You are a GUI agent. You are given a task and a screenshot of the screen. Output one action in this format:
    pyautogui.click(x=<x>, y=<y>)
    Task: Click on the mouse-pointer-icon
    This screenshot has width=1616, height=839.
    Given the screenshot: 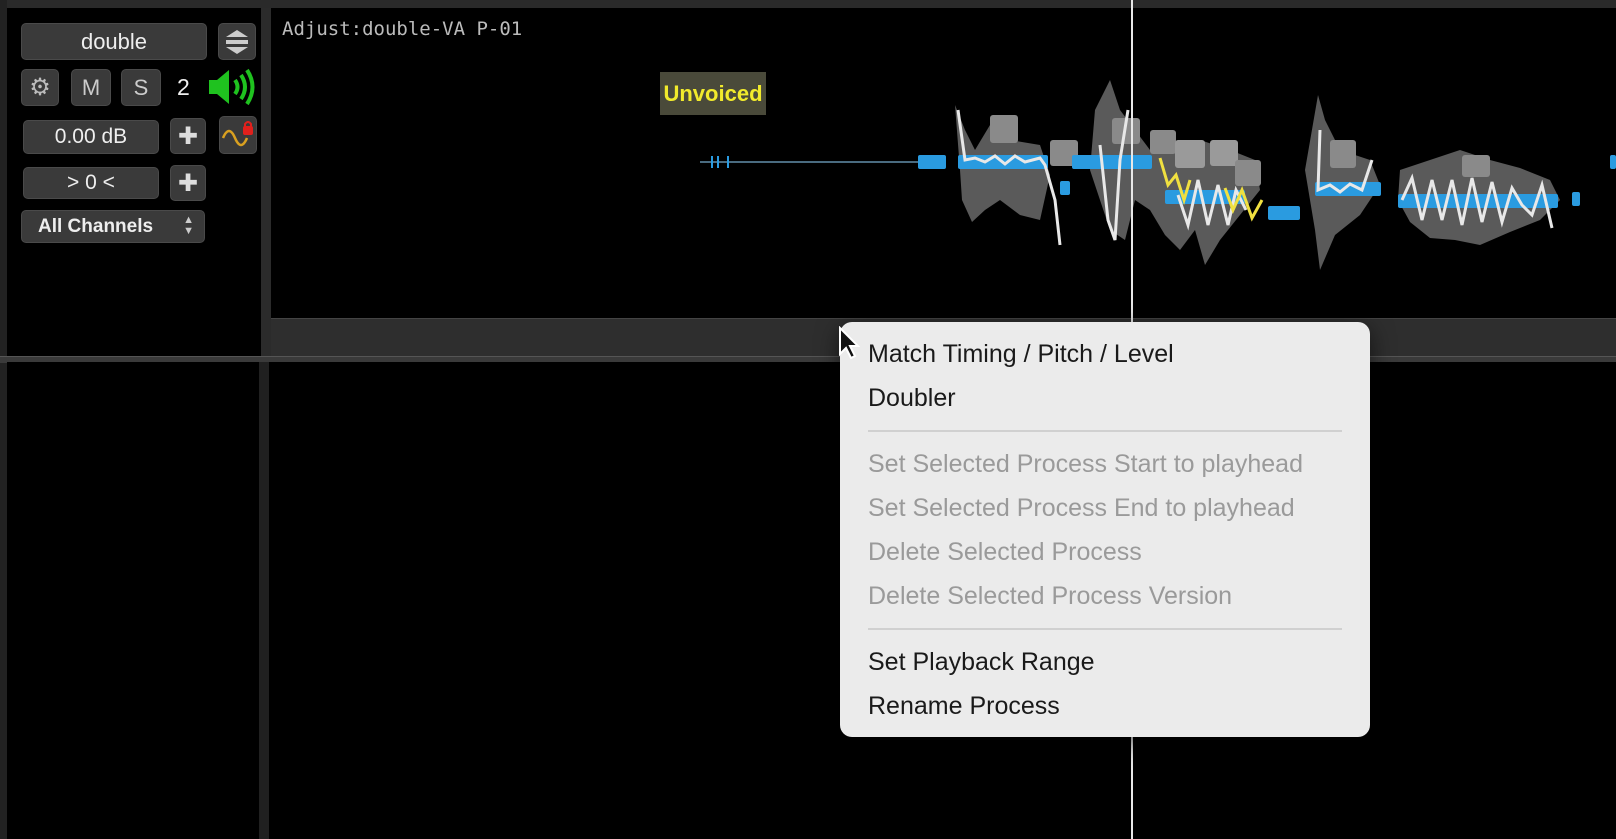 What is the action you would take?
    pyautogui.click(x=849, y=343)
    